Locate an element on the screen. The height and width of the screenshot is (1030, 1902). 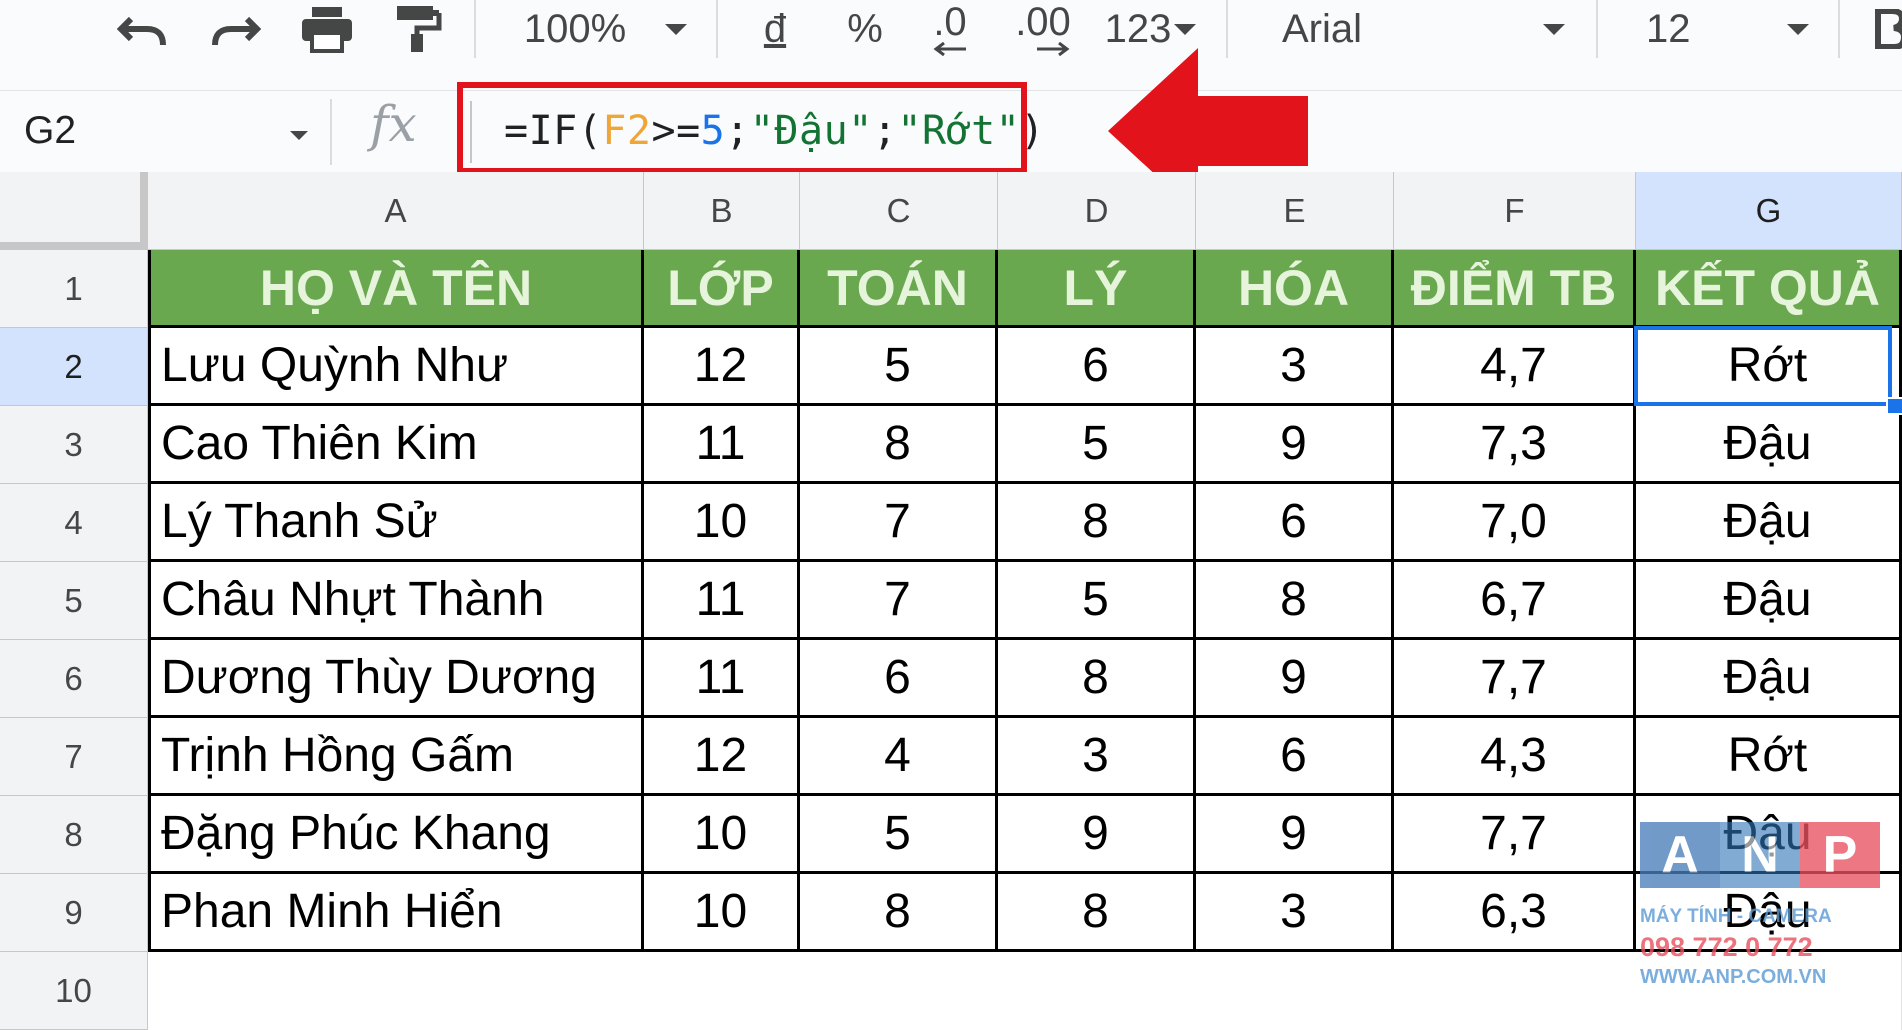
name-cell: Đặng Phúc Khang is located at coordinates (396, 835).